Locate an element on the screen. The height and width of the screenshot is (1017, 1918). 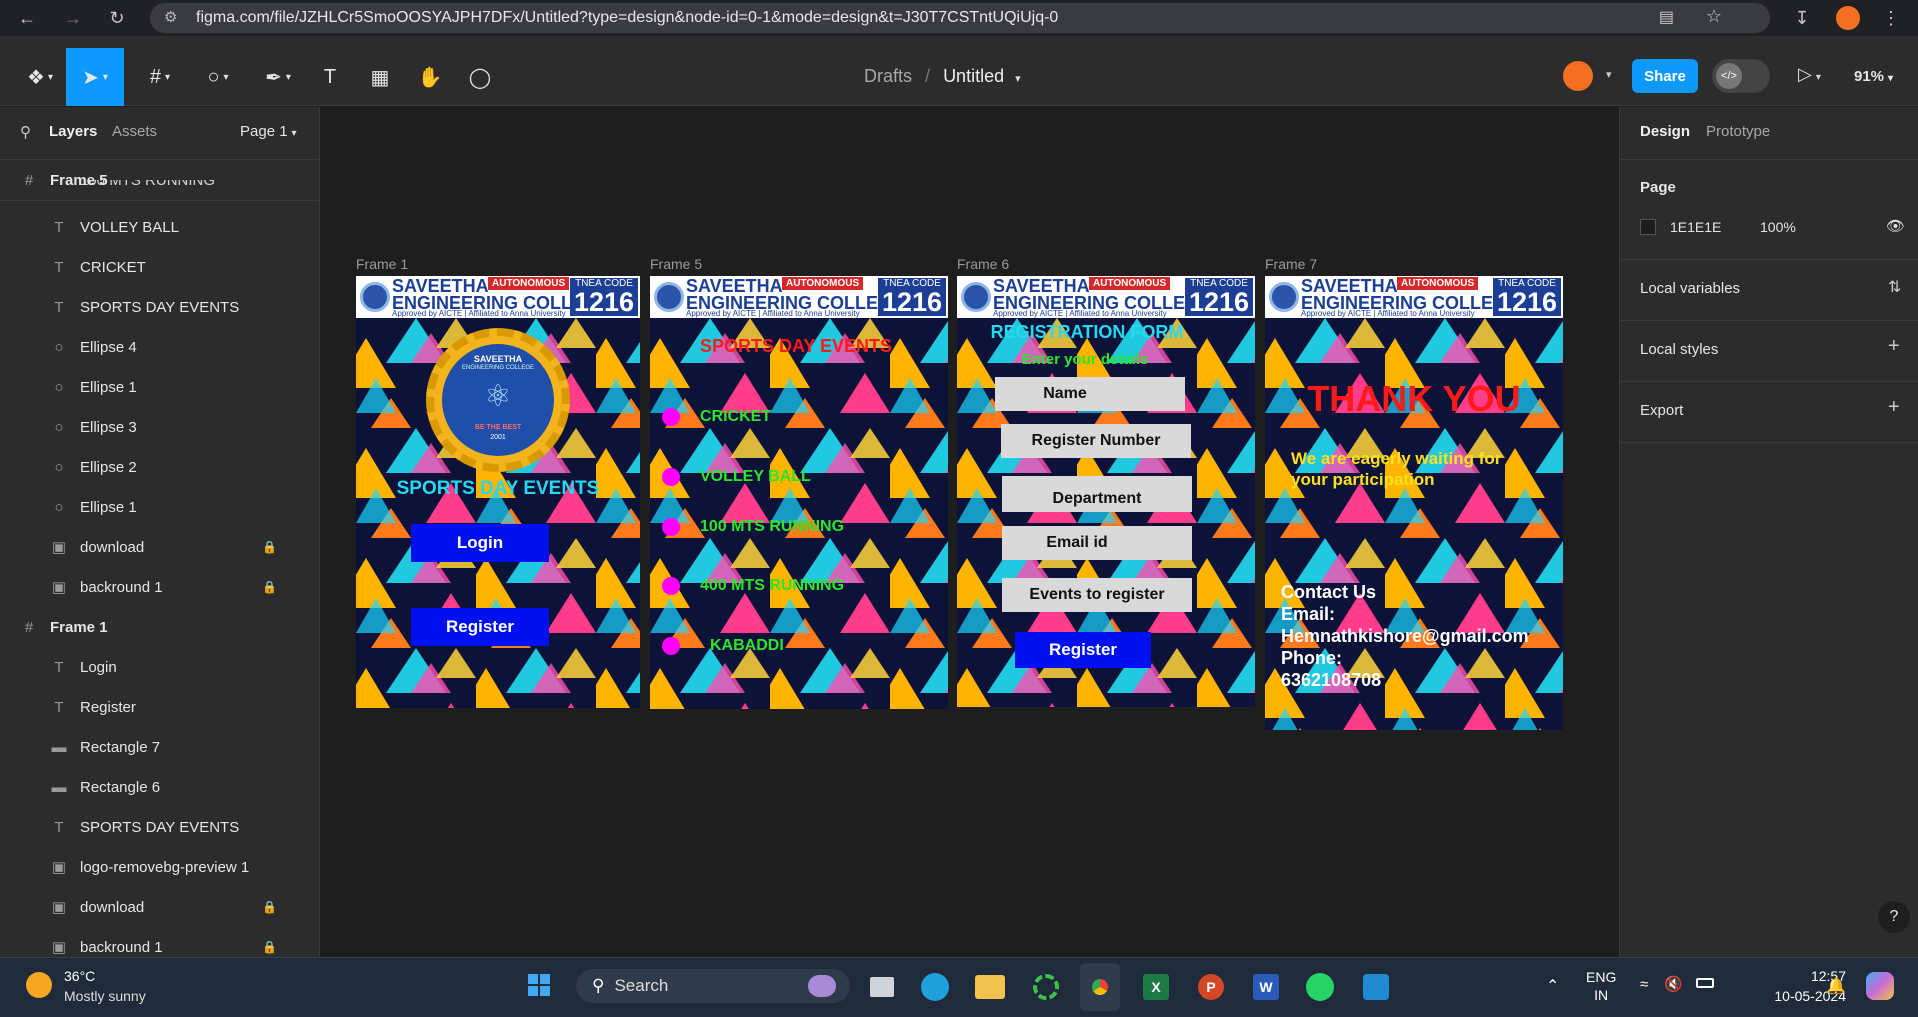
layer-text: T CRICKET is located at coordinates (159, 267).